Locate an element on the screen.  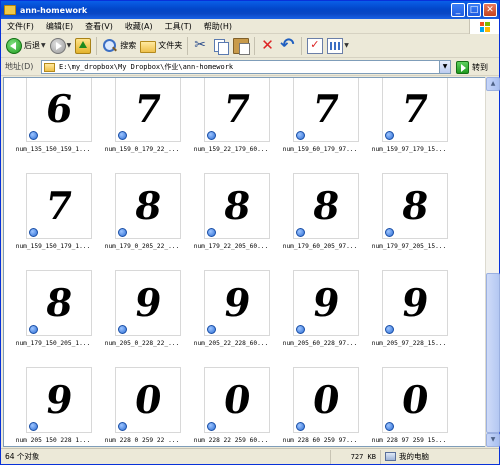
menu-help: 帮助(H) is located at coordinates (218, 26).